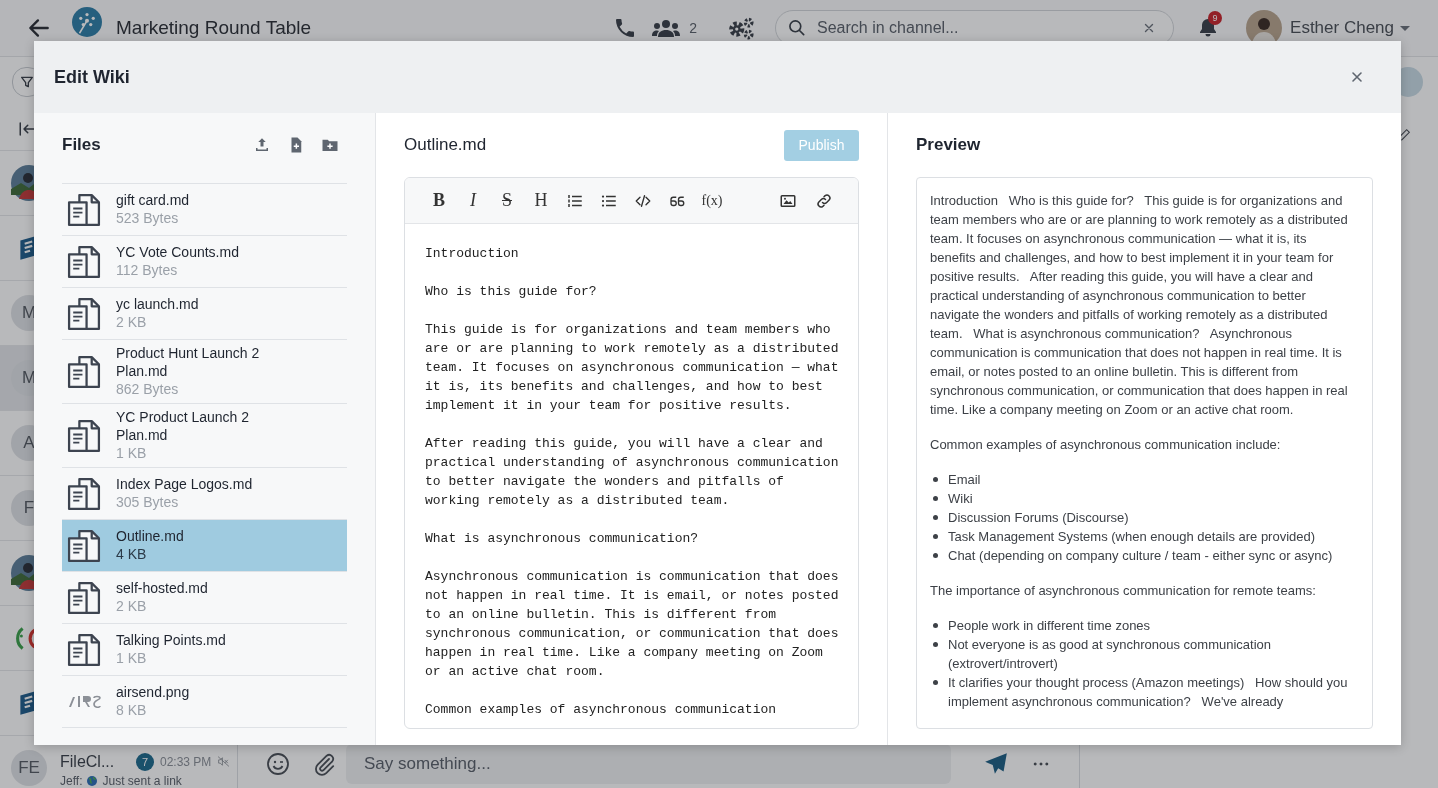 The height and width of the screenshot is (788, 1438). What do you see at coordinates (262, 145) in the screenshot?
I see `upload-icon` at bounding box center [262, 145].